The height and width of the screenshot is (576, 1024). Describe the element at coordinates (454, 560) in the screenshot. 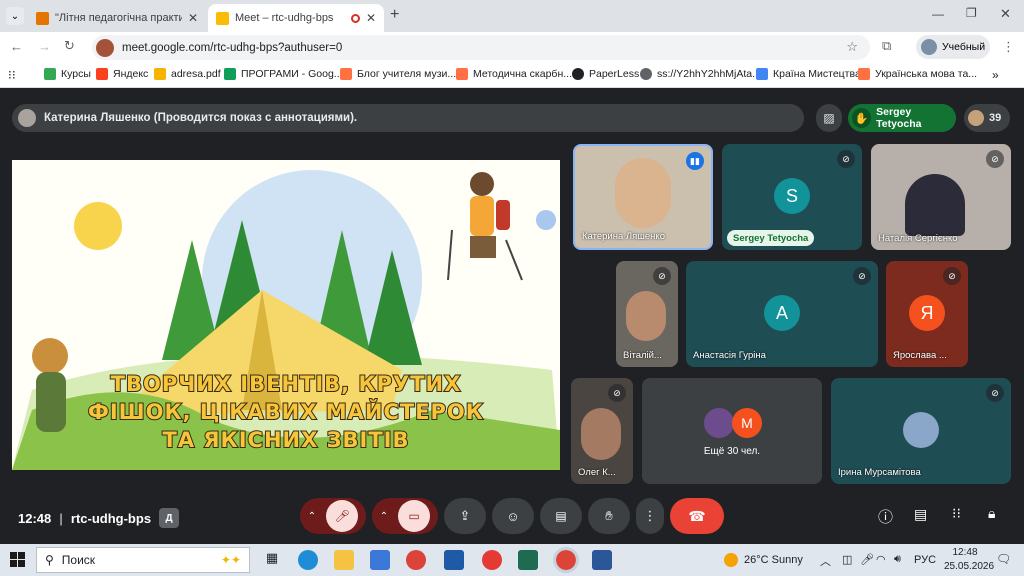

I see `save-disk-icon` at that location.